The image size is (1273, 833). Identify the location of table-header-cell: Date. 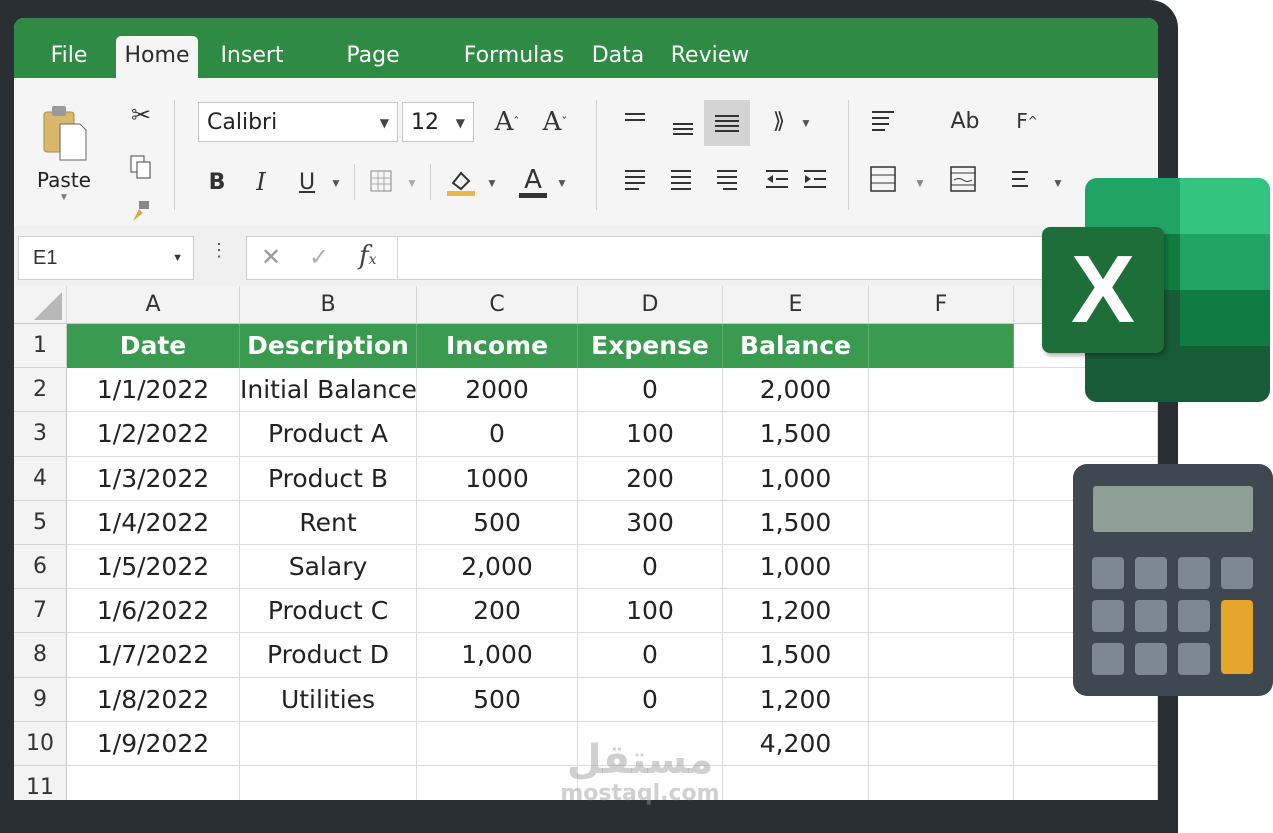
(153, 346).